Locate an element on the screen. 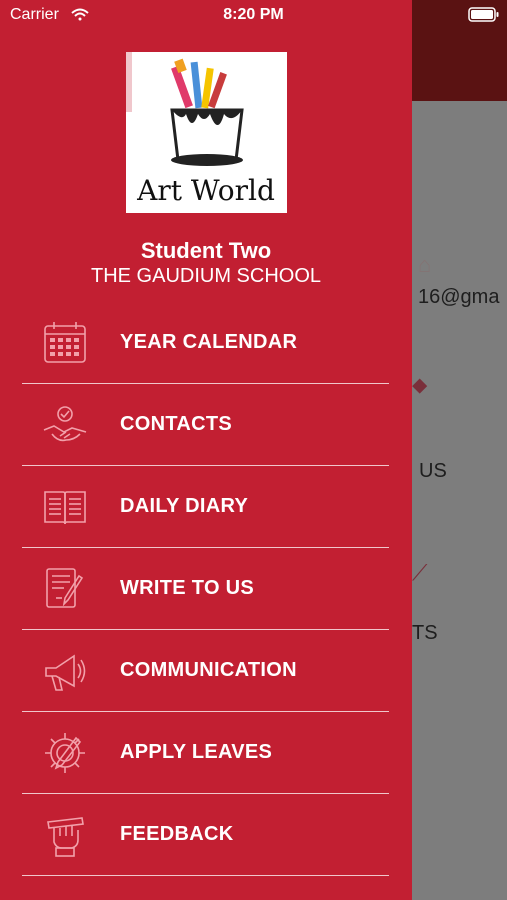  menu-item-contacts: CONTACTS is located at coordinates (205, 425).